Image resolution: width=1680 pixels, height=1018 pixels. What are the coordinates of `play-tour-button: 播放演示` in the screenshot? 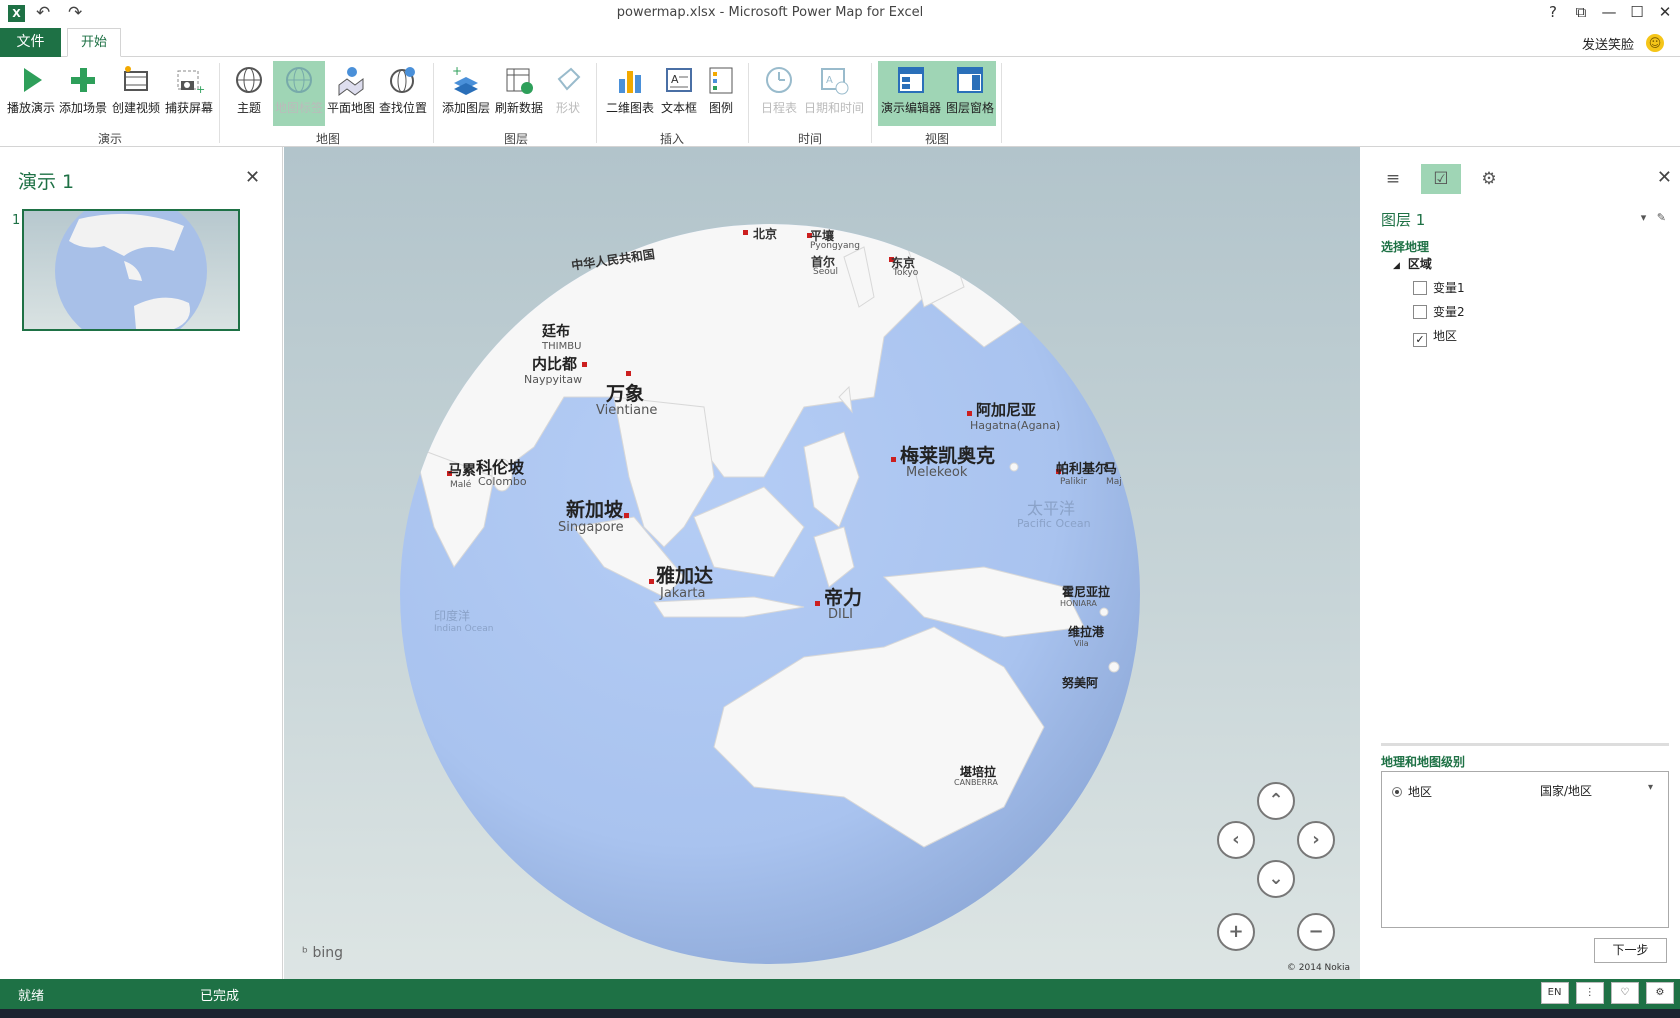 It's located at (31, 93).